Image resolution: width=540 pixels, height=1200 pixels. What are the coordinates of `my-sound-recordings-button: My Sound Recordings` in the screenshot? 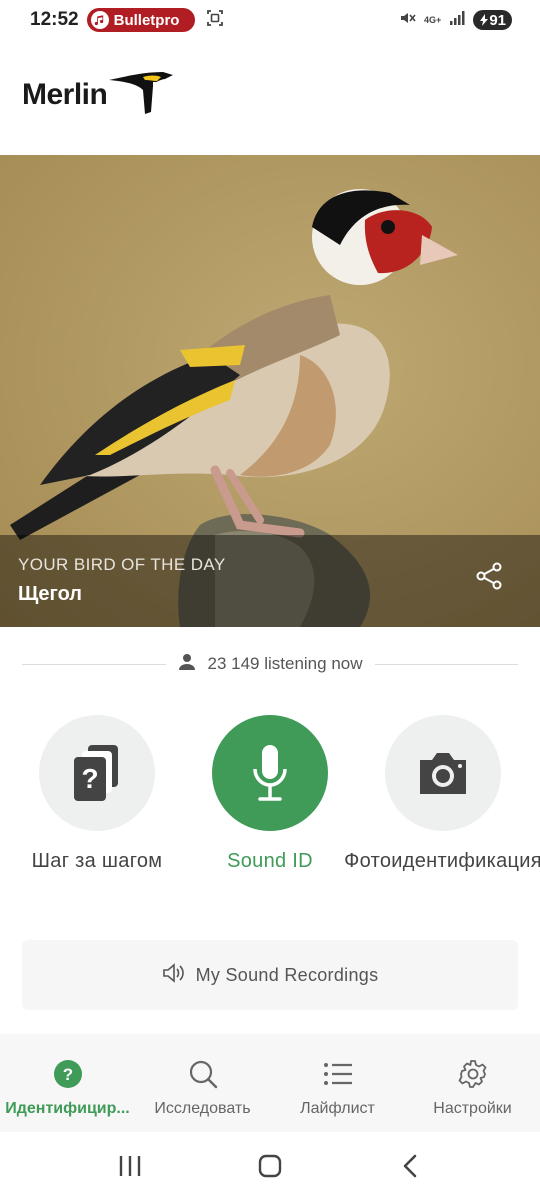 It's located at (270, 975).